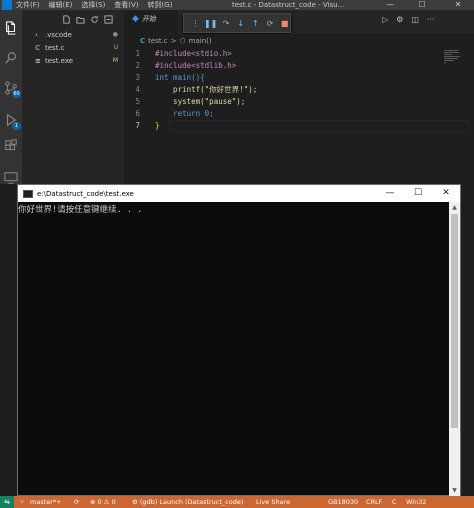 The height and width of the screenshot is (508, 474). What do you see at coordinates (12, 89) in the screenshot?
I see `source-control-icon: 60` at bounding box center [12, 89].